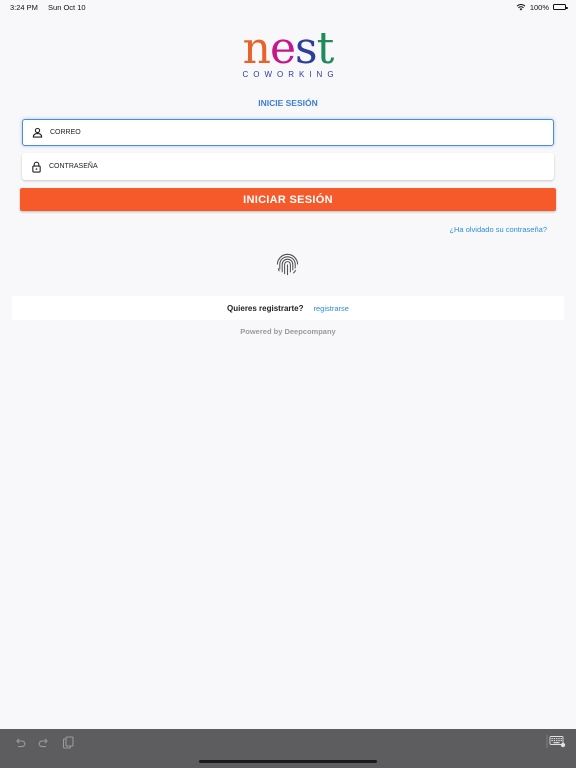 The height and width of the screenshot is (768, 576). What do you see at coordinates (65, 132) in the screenshot?
I see `email-placeholder: CORREO` at bounding box center [65, 132].